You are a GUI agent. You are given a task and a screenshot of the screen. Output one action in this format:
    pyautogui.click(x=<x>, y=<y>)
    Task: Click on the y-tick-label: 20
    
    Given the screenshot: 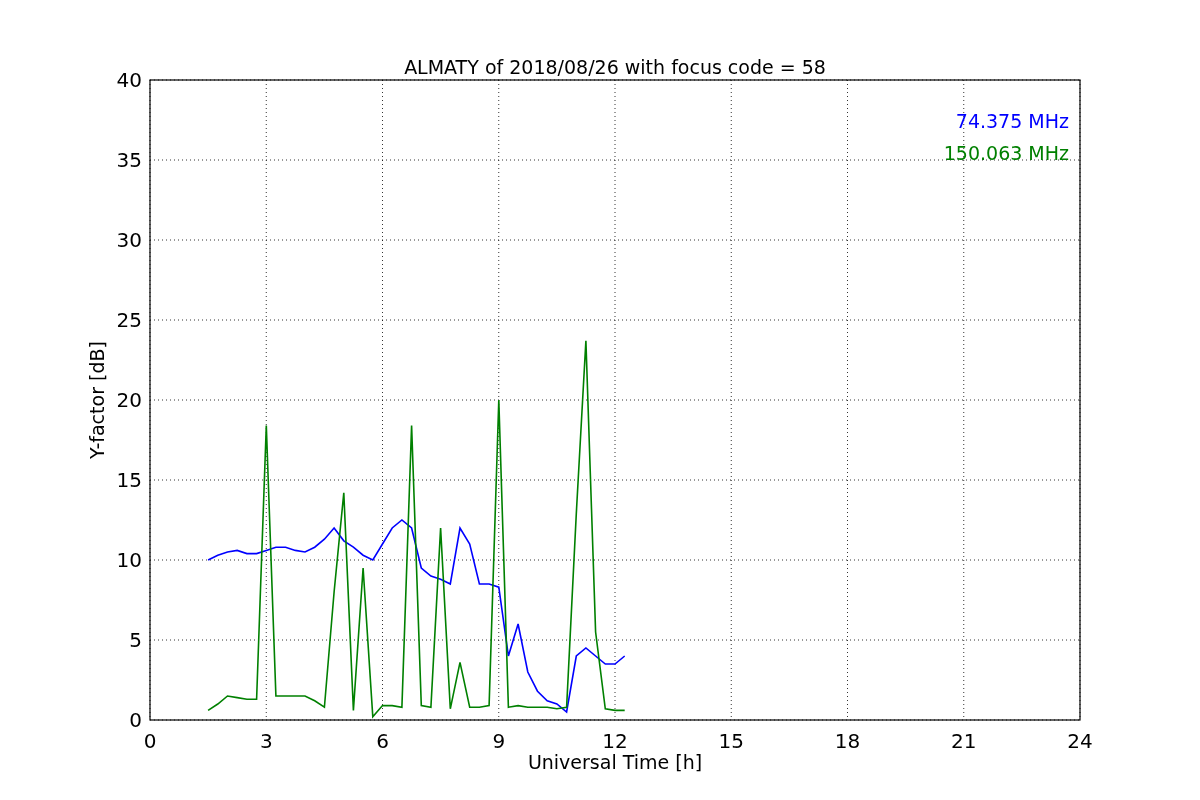 What is the action you would take?
    pyautogui.click(x=129, y=400)
    